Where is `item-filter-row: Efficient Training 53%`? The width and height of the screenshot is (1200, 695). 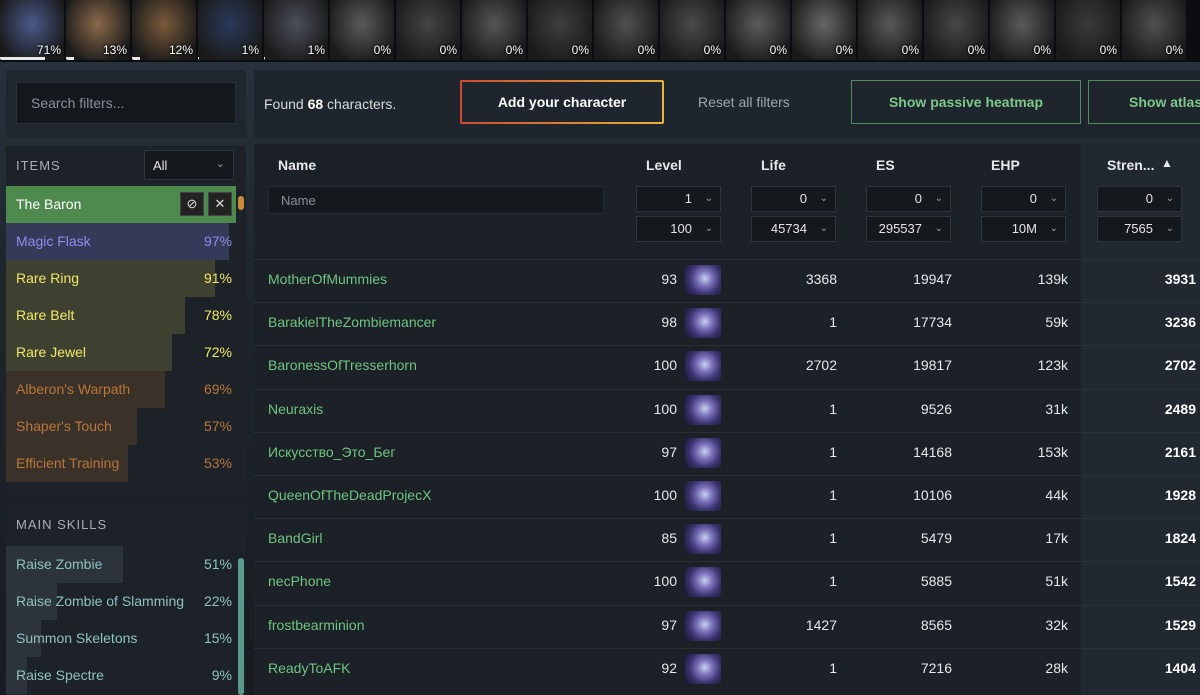
item-filter-row: Efficient Training 53% is located at coordinates (121, 463).